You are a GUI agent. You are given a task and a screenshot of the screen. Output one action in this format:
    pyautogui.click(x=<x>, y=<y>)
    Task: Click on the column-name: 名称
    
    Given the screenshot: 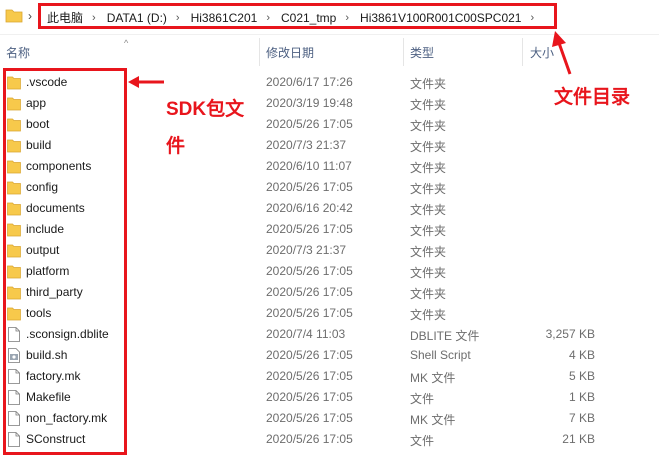 What is the action you would take?
    pyautogui.click(x=18, y=52)
    